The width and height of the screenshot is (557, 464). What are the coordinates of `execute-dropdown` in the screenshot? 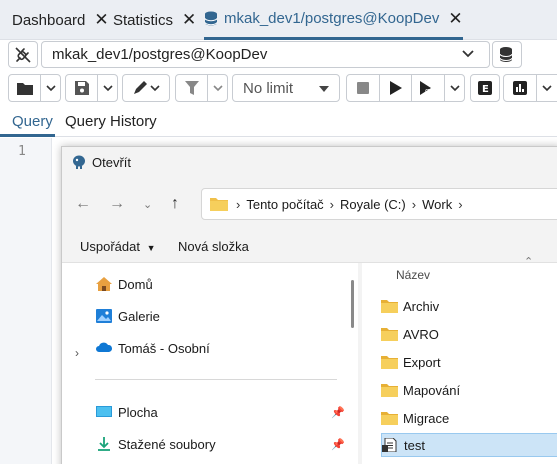 It's located at (454, 88).